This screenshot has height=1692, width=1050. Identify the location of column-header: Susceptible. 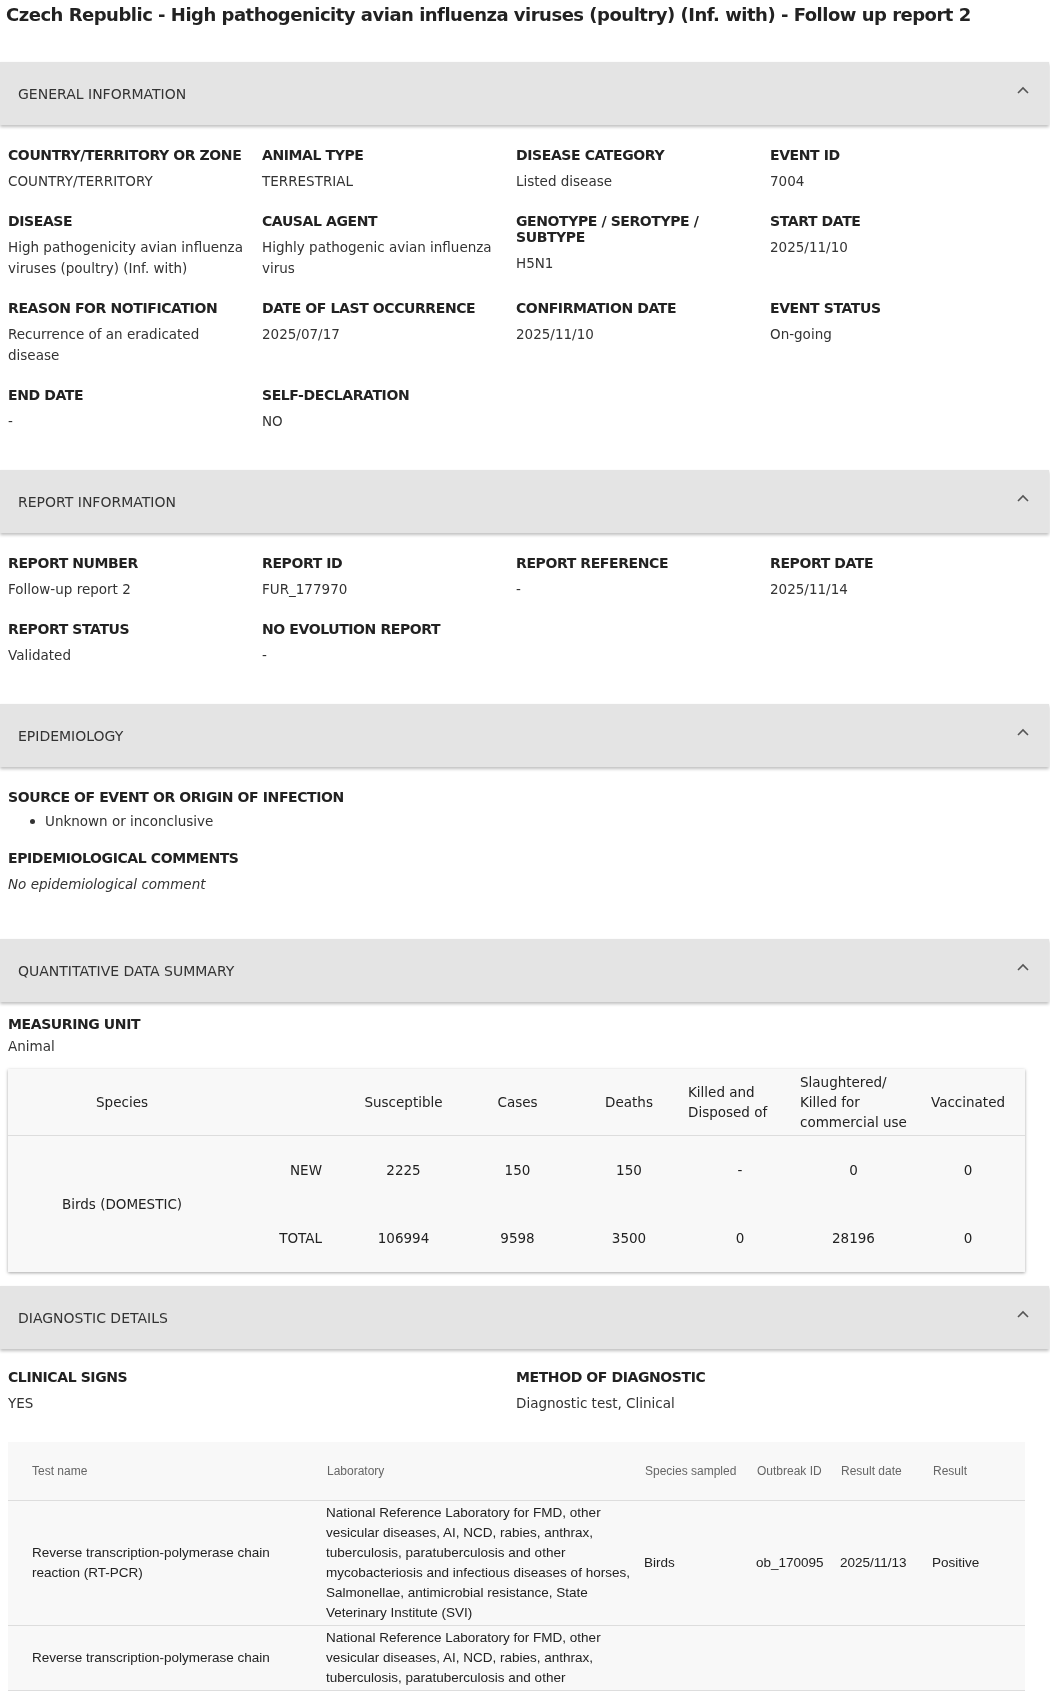
(403, 1102).